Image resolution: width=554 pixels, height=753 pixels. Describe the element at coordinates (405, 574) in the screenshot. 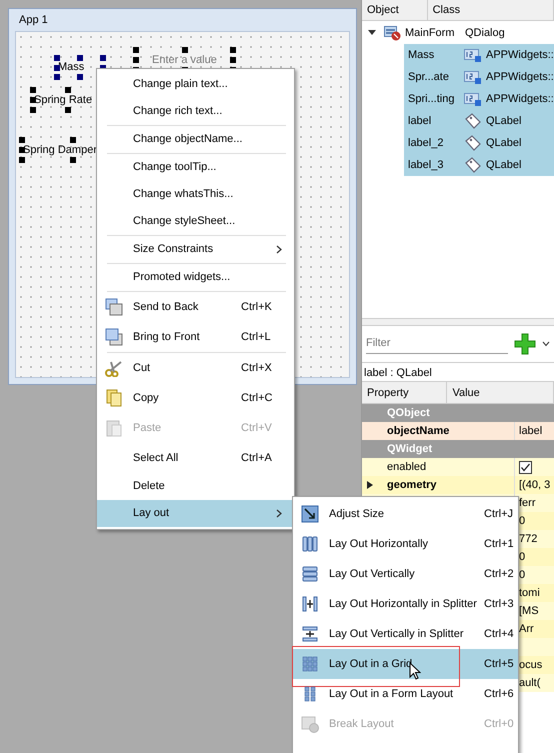

I see `menu-item: Lay Out Vertically Ctrl+2` at that location.